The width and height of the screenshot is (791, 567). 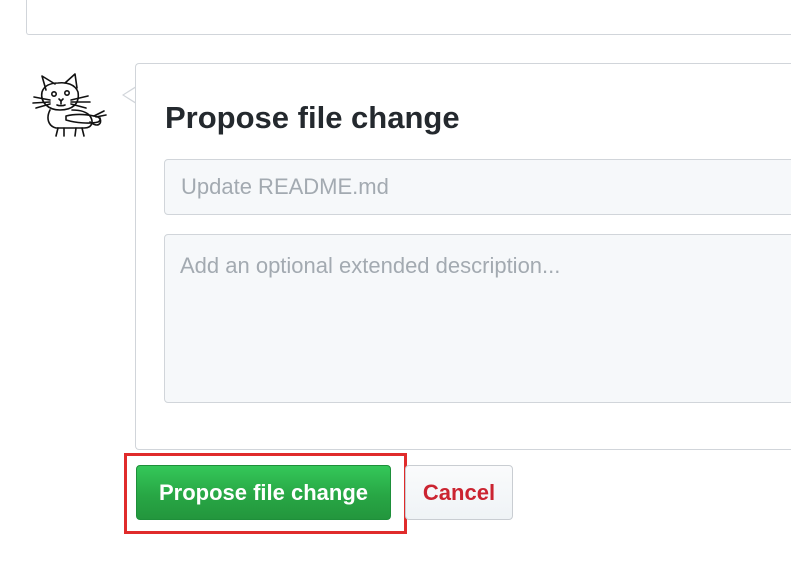 What do you see at coordinates (312, 117) in the screenshot?
I see `commit-form-title: Propose file change` at bounding box center [312, 117].